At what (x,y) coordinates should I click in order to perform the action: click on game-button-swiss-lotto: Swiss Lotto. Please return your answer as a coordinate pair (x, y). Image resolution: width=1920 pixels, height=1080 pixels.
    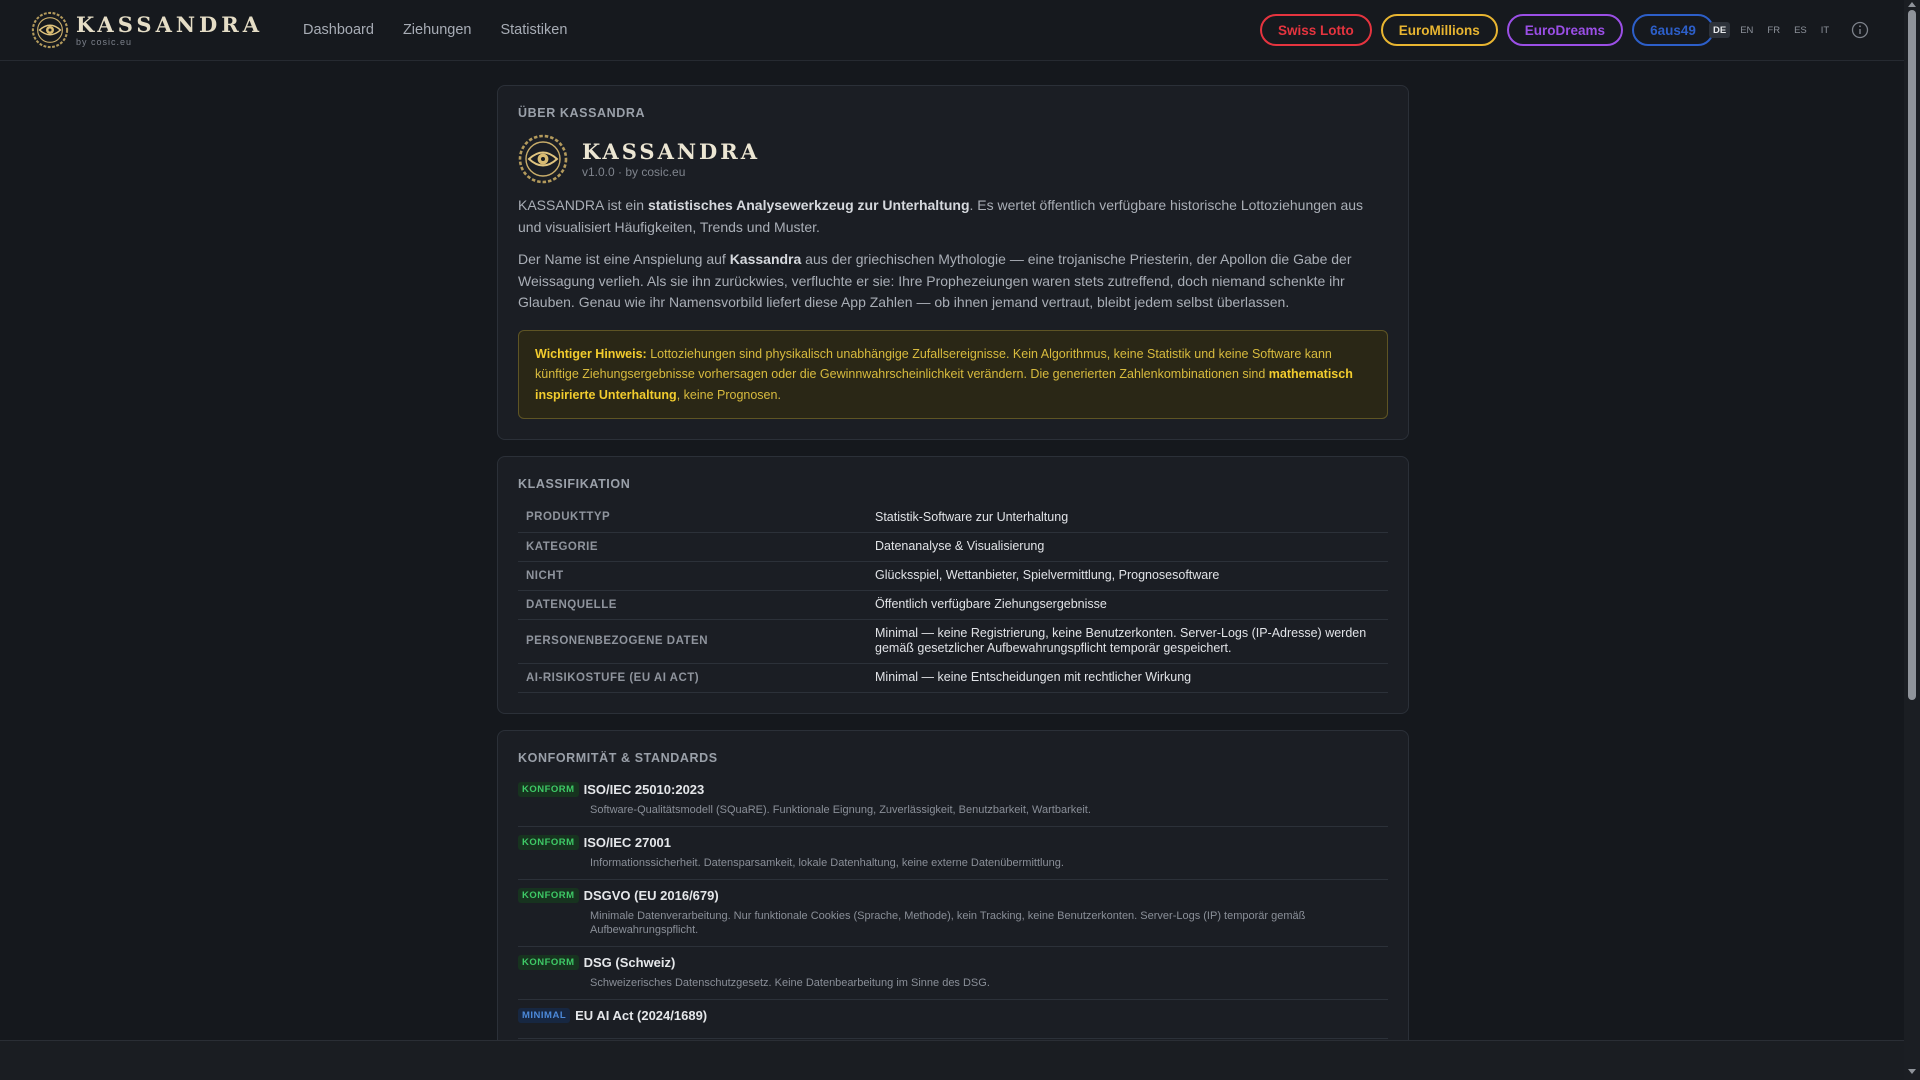
    Looking at the image, I should click on (1316, 30).